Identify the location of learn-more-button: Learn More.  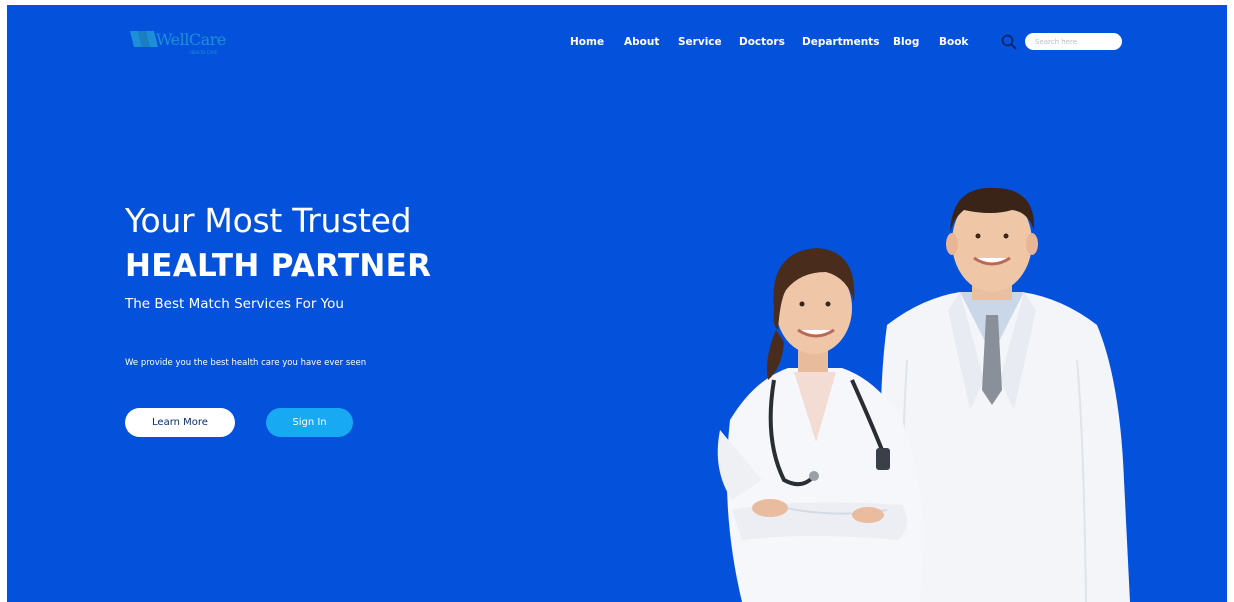
(180, 422).